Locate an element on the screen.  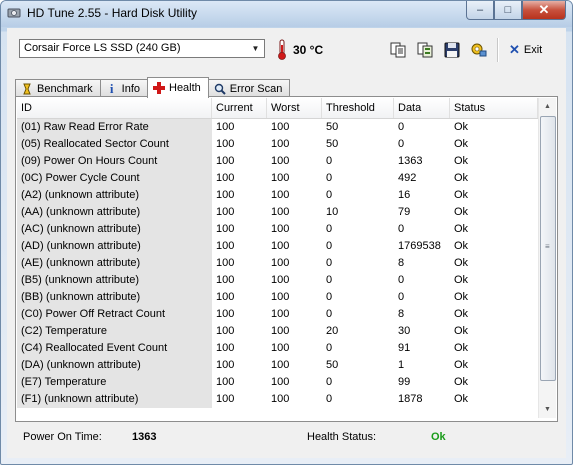
table-row: (C4) Reallocated Event Count 100 100 0 91 Ok is located at coordinates (277, 348).